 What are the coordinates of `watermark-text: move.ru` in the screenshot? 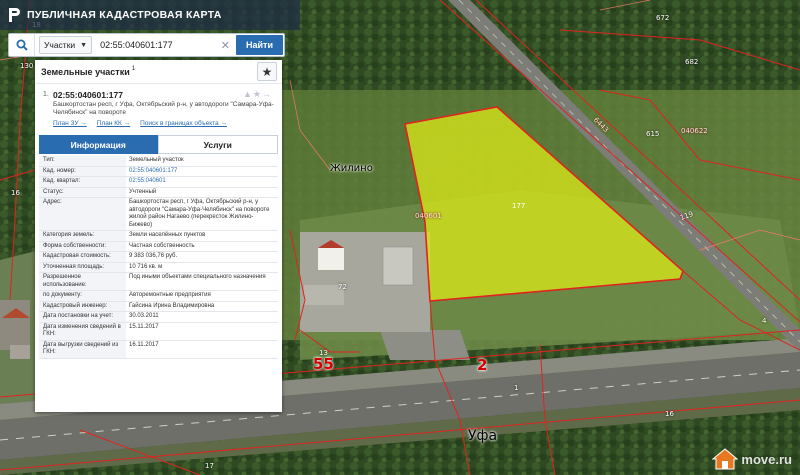 It's located at (766, 459).